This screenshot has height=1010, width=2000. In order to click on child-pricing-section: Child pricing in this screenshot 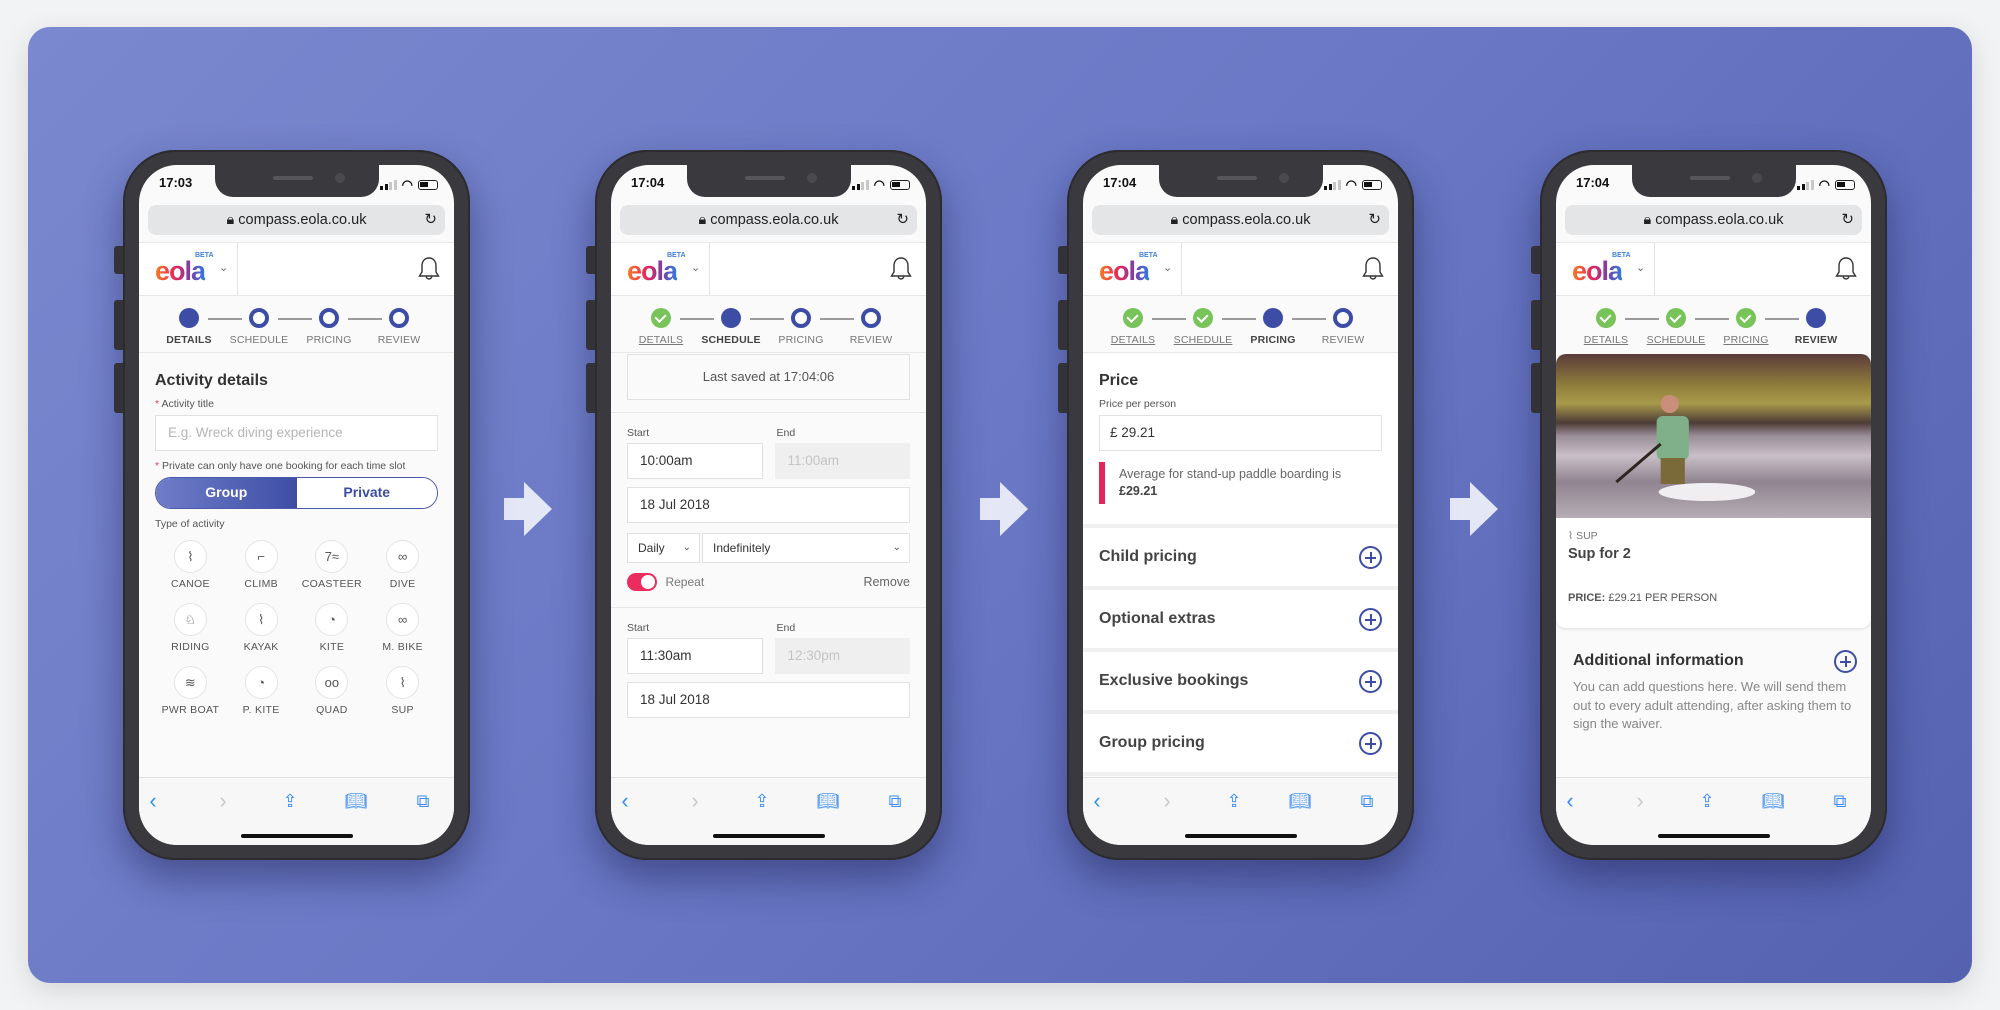, I will do `click(1240, 559)`.